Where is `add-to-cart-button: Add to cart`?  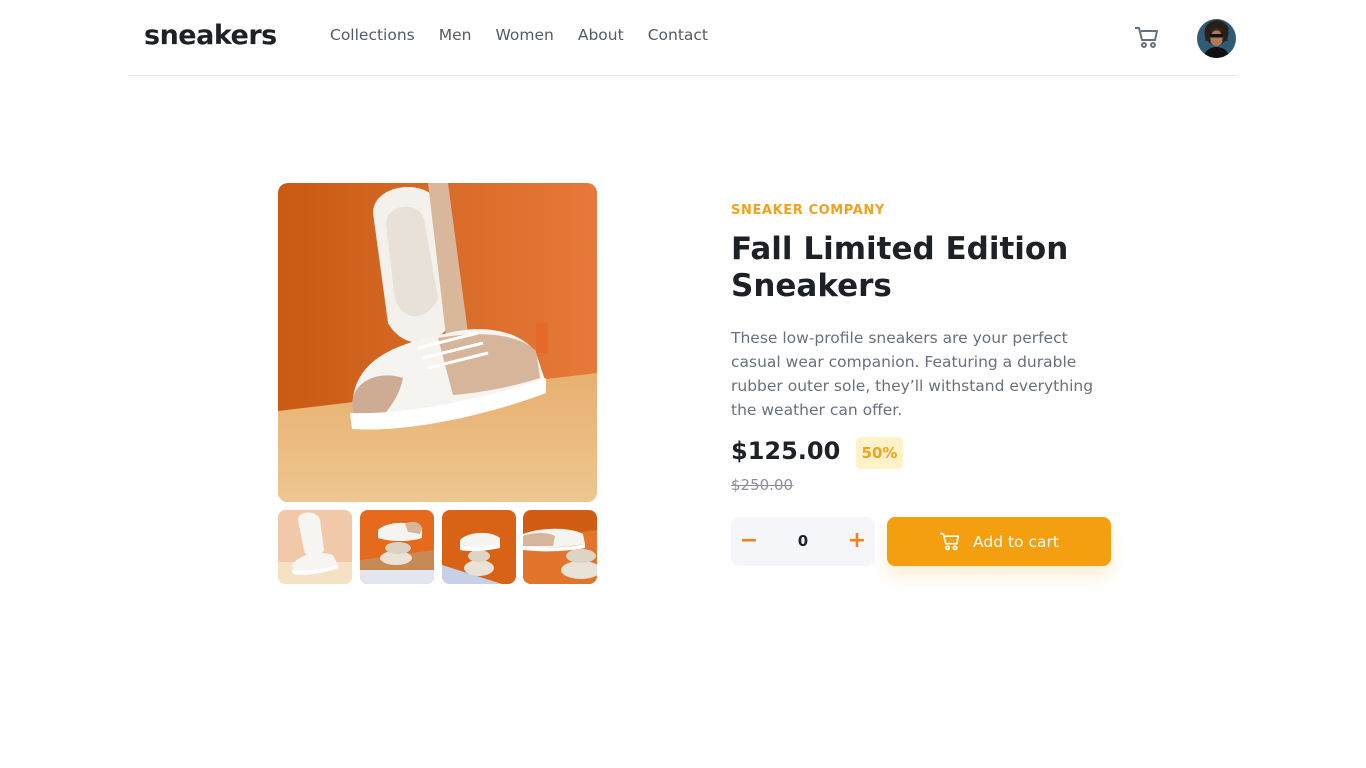
add-to-cart-button: Add to cart is located at coordinates (999, 541).